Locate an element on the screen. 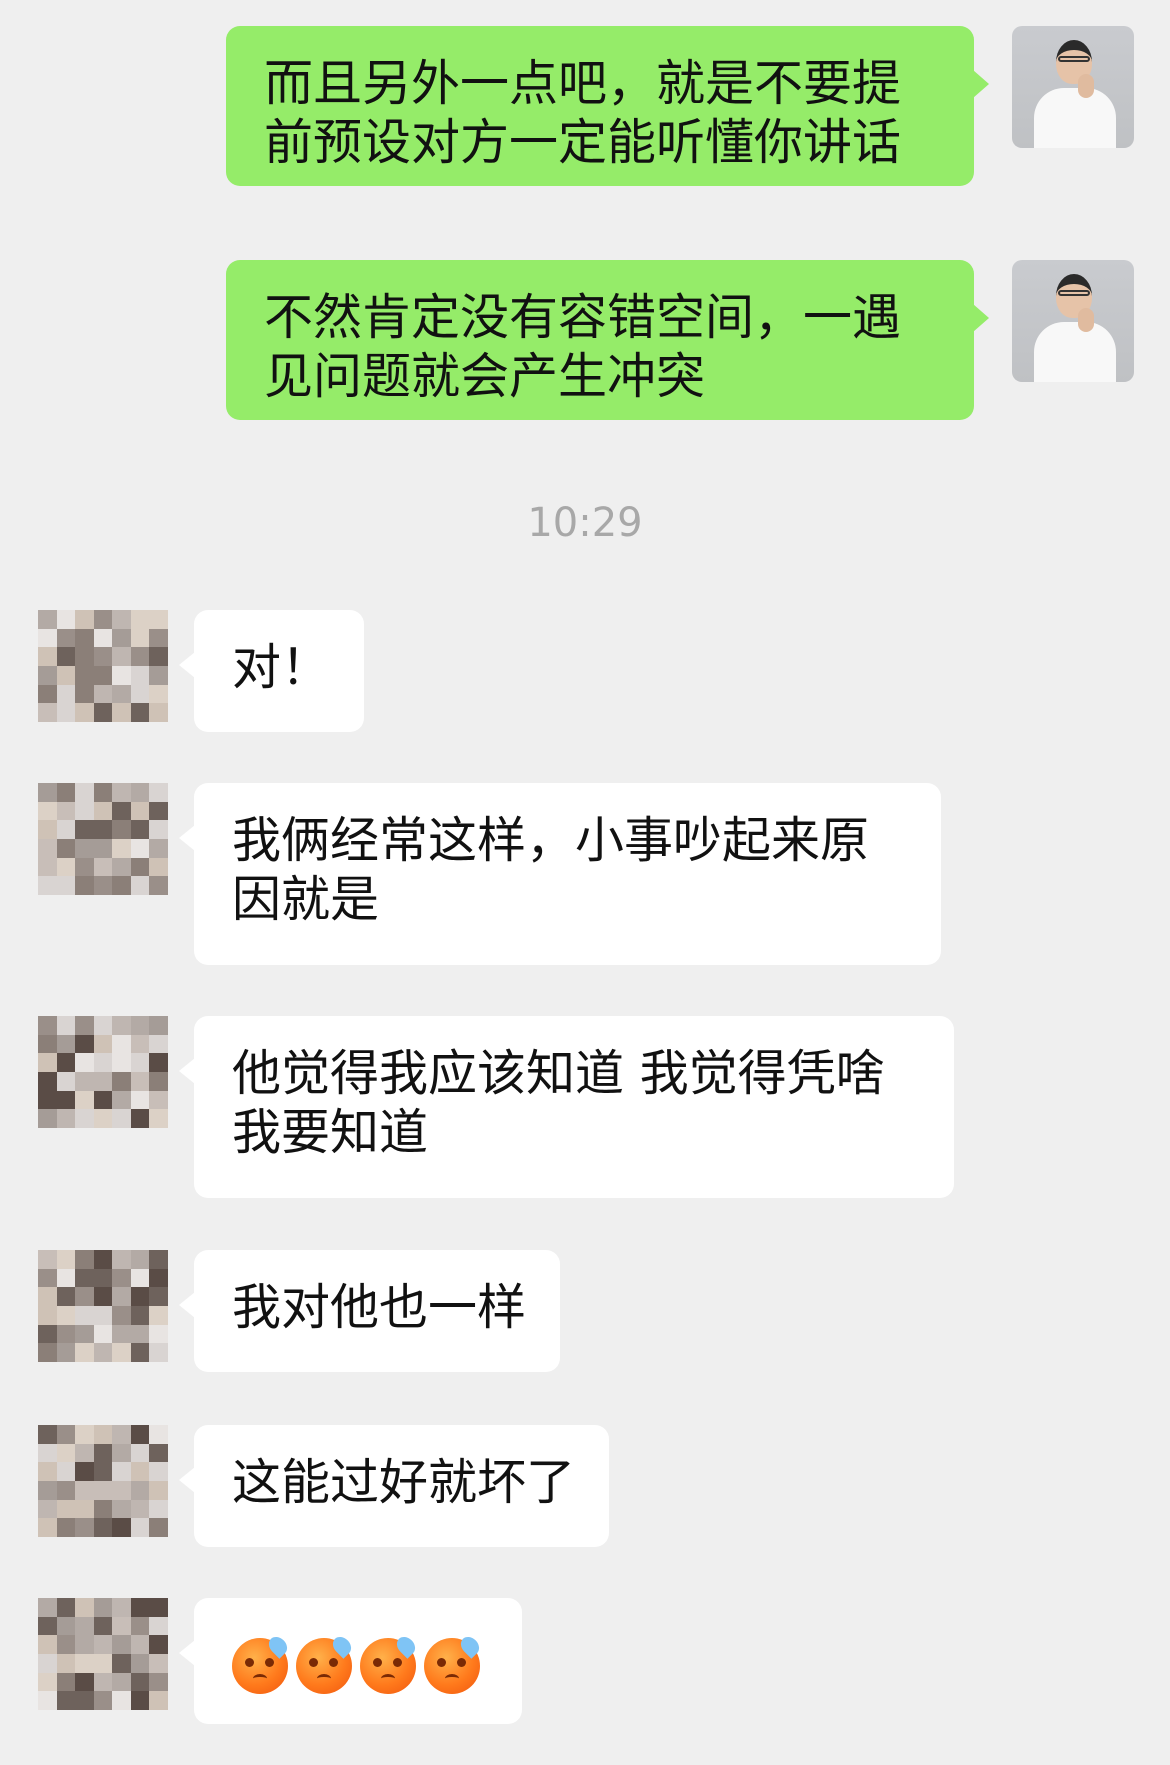 The height and width of the screenshot is (1765, 1170). message-bubble-incoming: 对！ is located at coordinates (271, 671).